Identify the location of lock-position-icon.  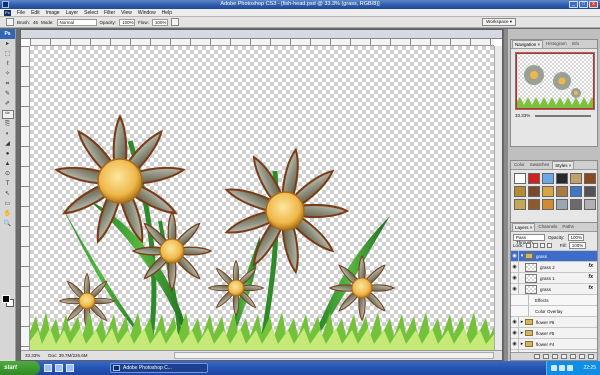
(542, 245).